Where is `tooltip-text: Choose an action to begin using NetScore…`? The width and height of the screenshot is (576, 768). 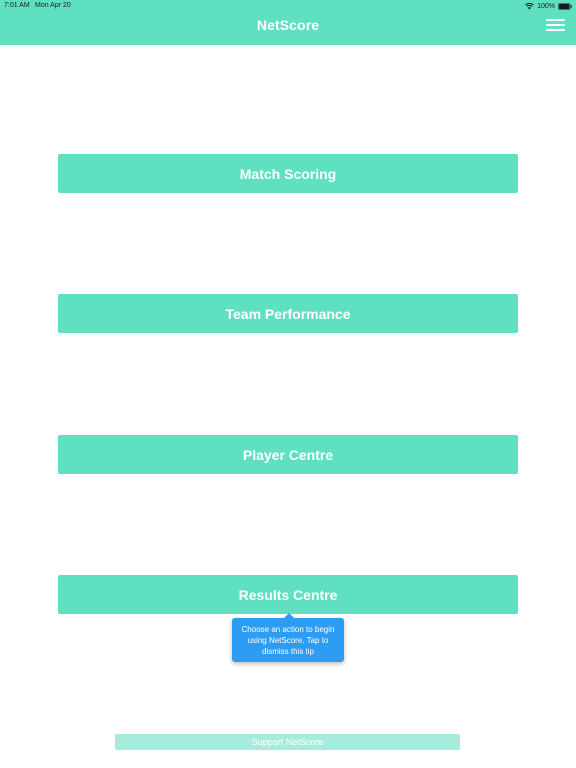 tooltip-text: Choose an action to begin using NetScore… is located at coordinates (288, 640).